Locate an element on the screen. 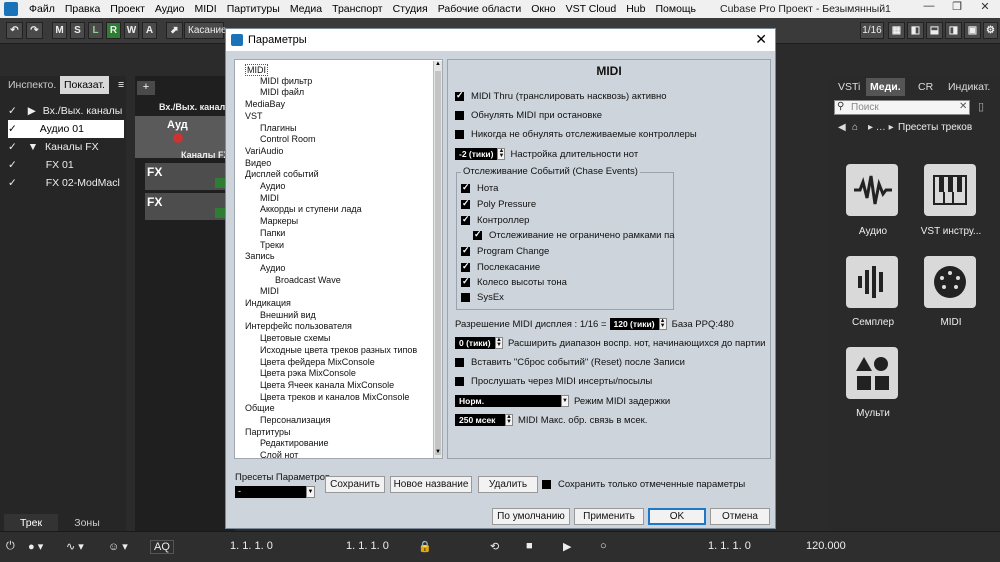 The height and width of the screenshot is (562, 1000). audio-mode-icon: ∿ ▾ is located at coordinates (75, 546).